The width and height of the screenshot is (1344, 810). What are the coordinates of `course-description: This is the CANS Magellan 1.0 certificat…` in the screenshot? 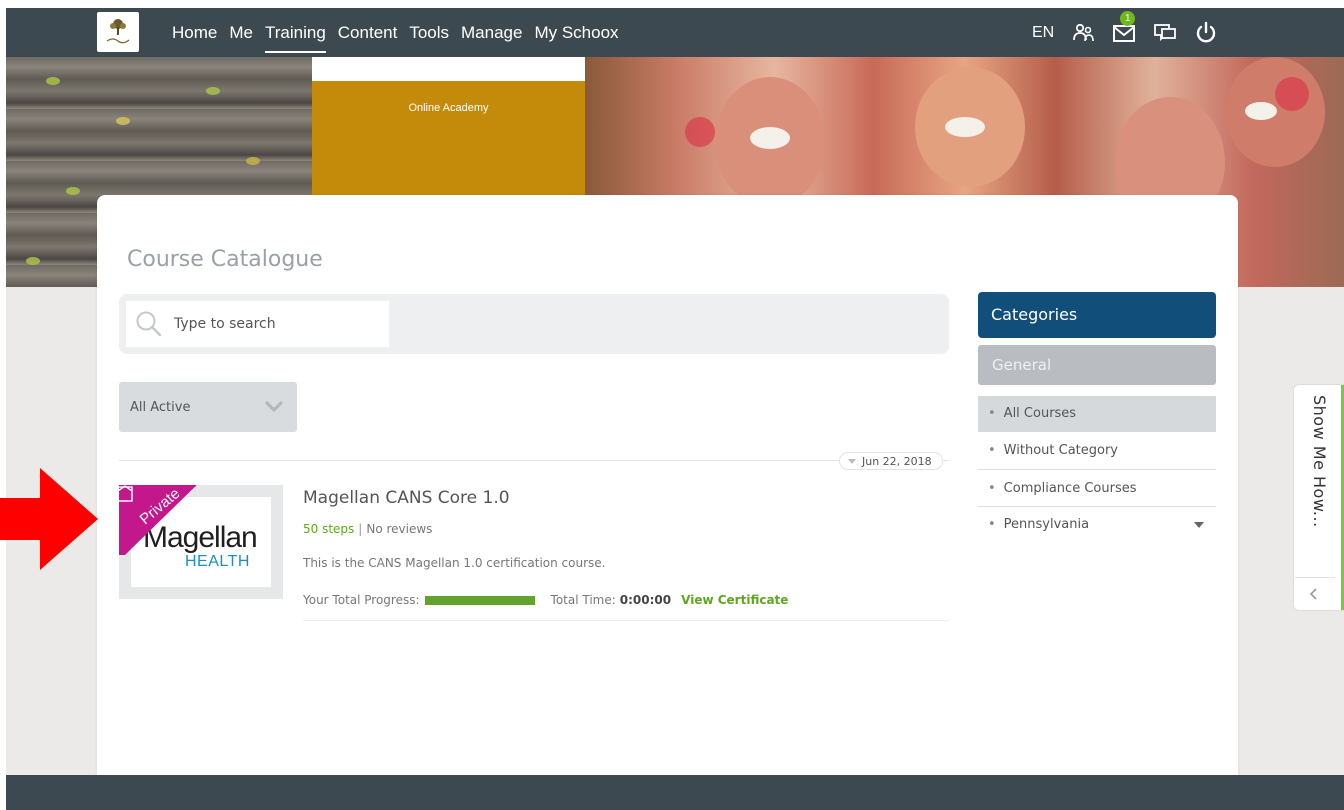 It's located at (454, 563).